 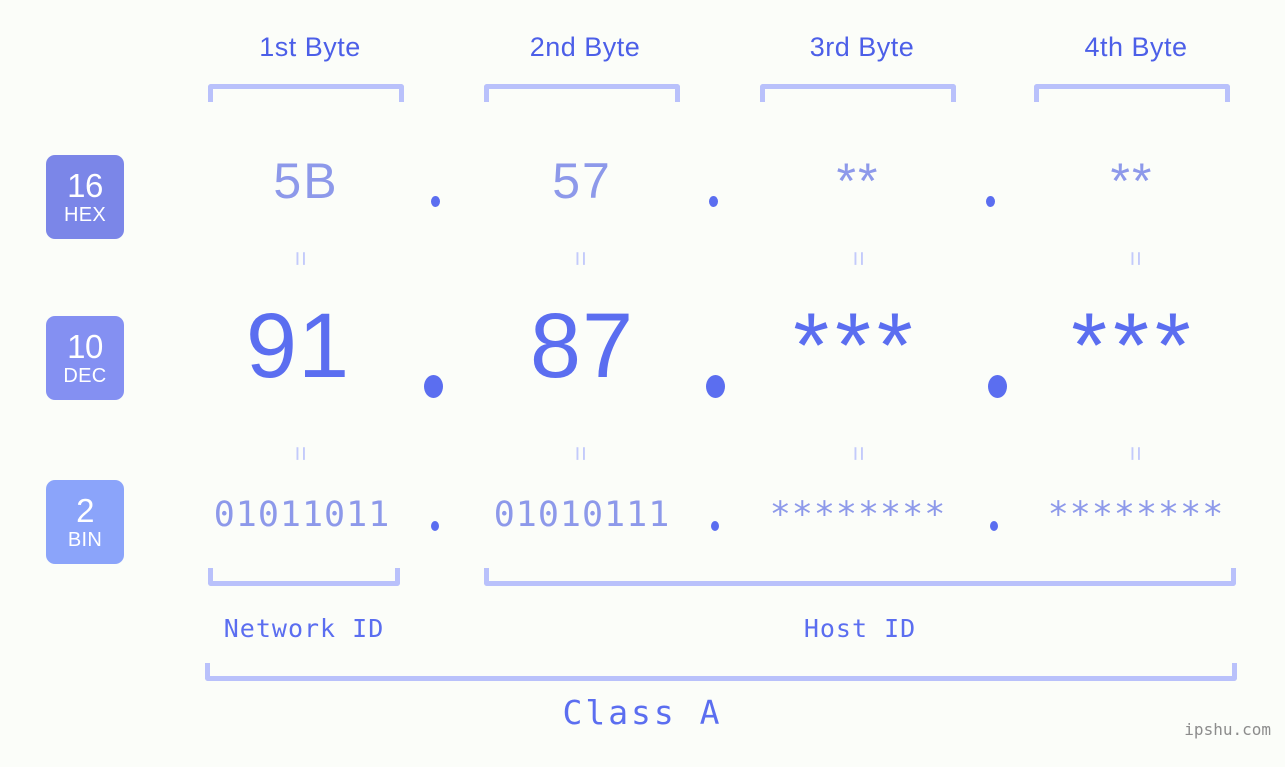 I want to click on equals-mark-hex-dec-2: =, so click(x=581, y=260).